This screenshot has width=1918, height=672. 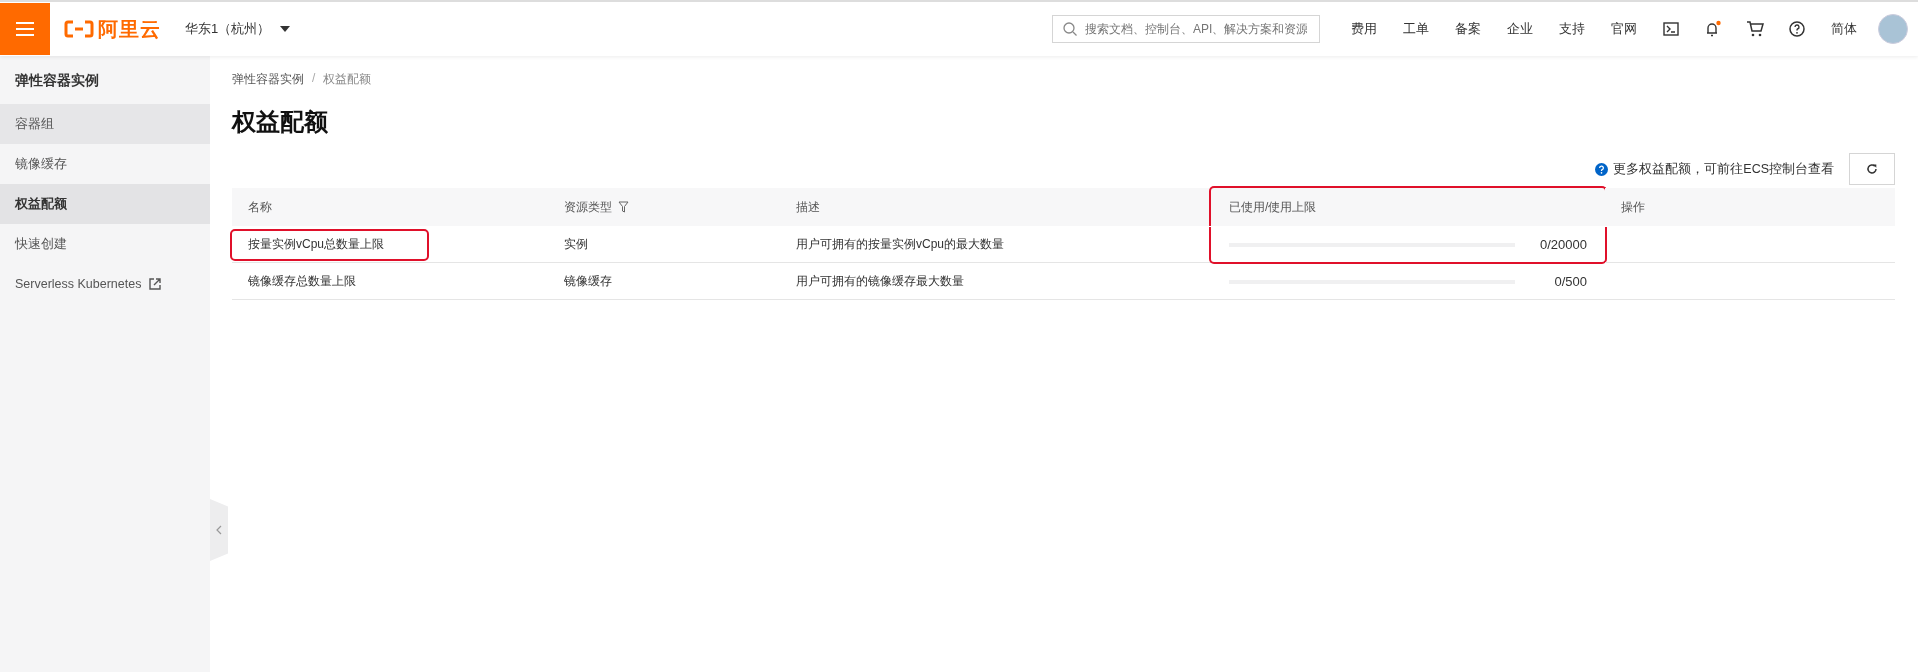 I want to click on table-cell: 用户可拥有的镜像缓存最大数量, so click(x=996, y=281).